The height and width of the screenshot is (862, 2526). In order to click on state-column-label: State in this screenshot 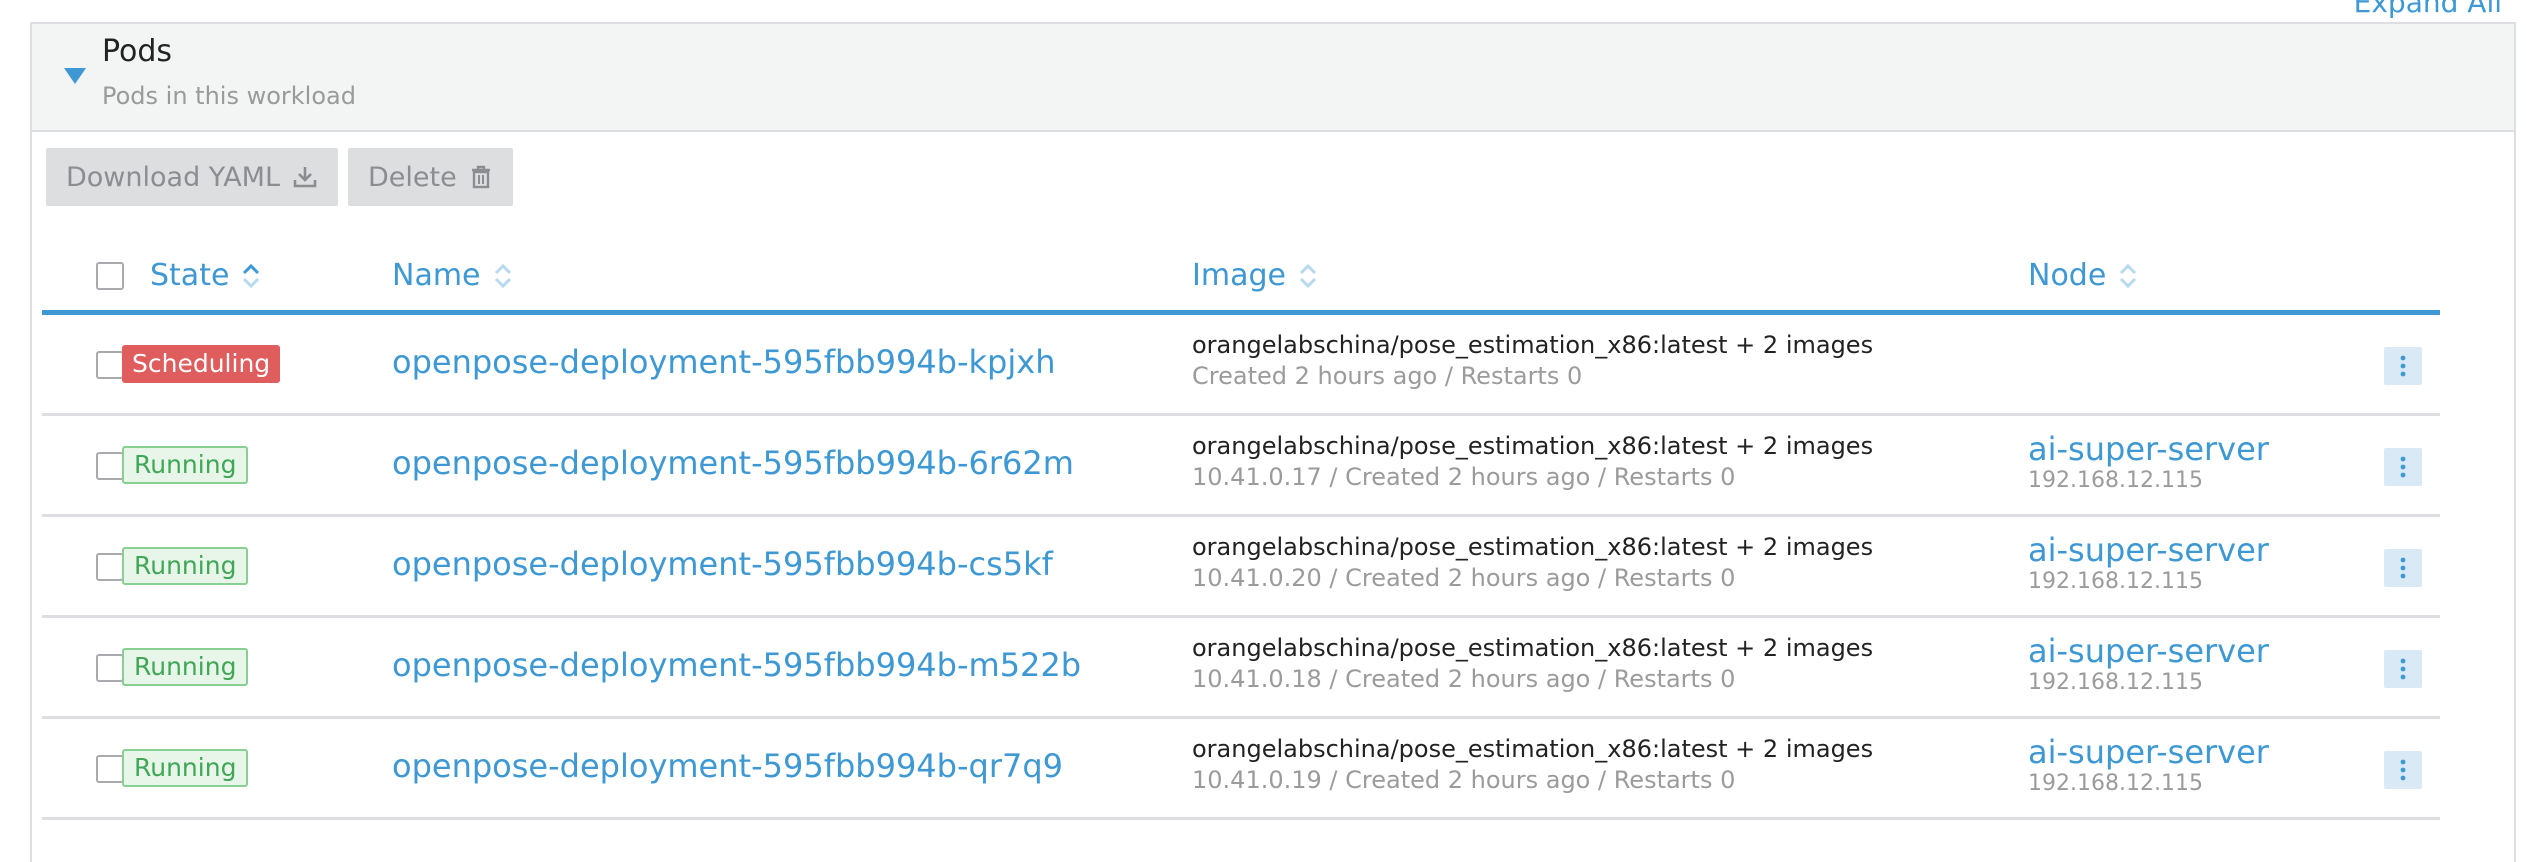, I will do `click(190, 275)`.